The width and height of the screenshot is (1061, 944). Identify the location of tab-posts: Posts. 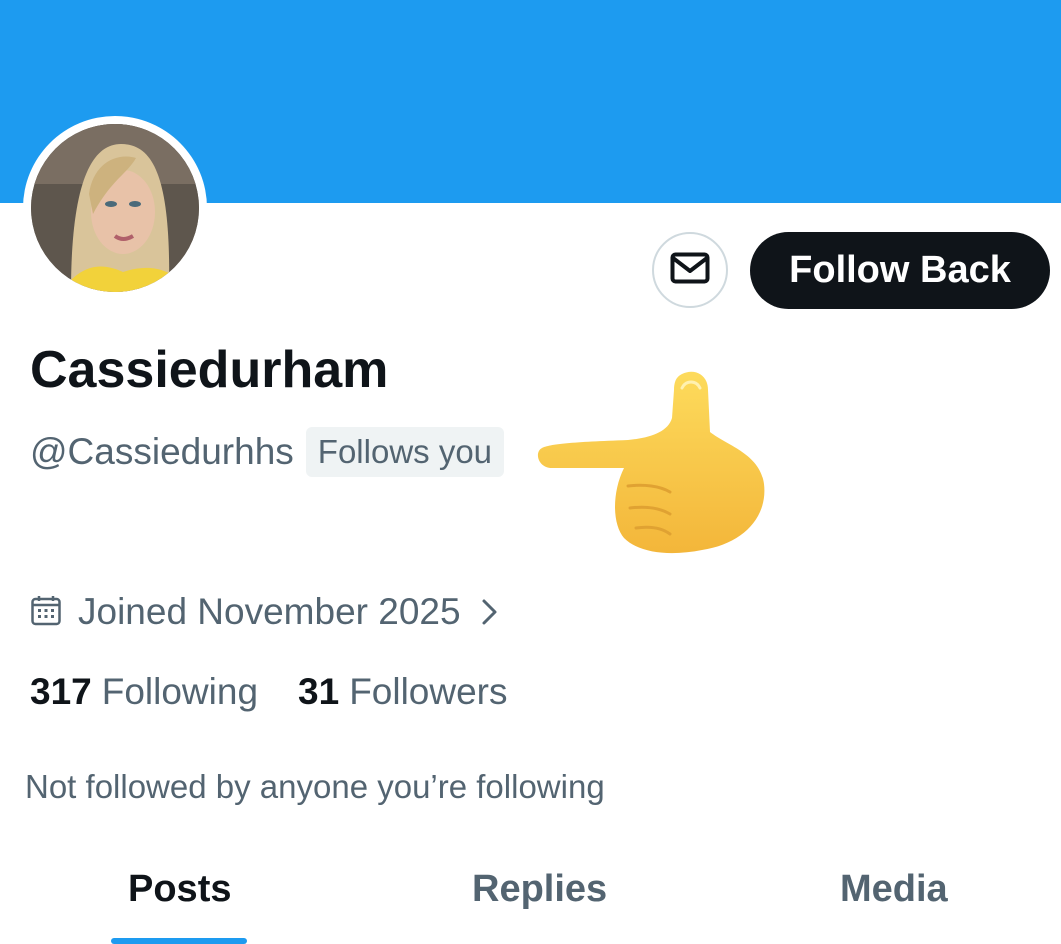
(179, 889).